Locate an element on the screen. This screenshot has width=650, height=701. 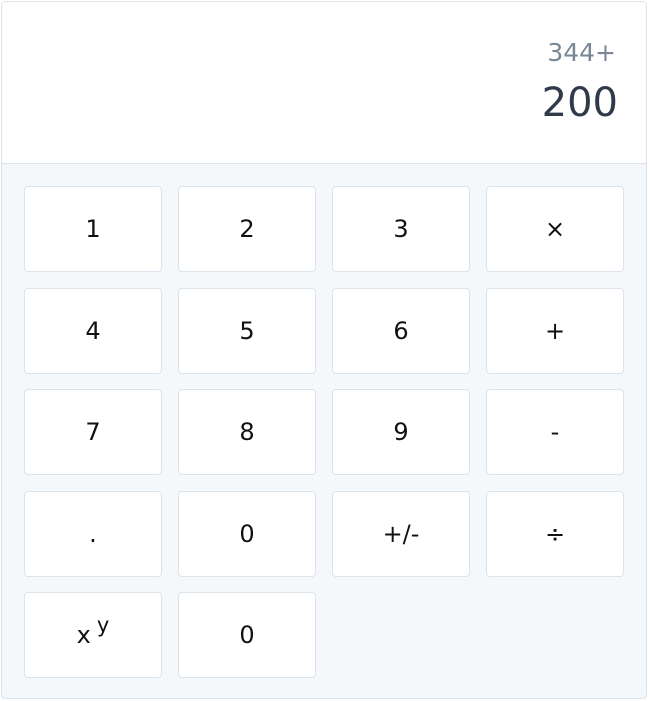
minus-key: - is located at coordinates (555, 432).